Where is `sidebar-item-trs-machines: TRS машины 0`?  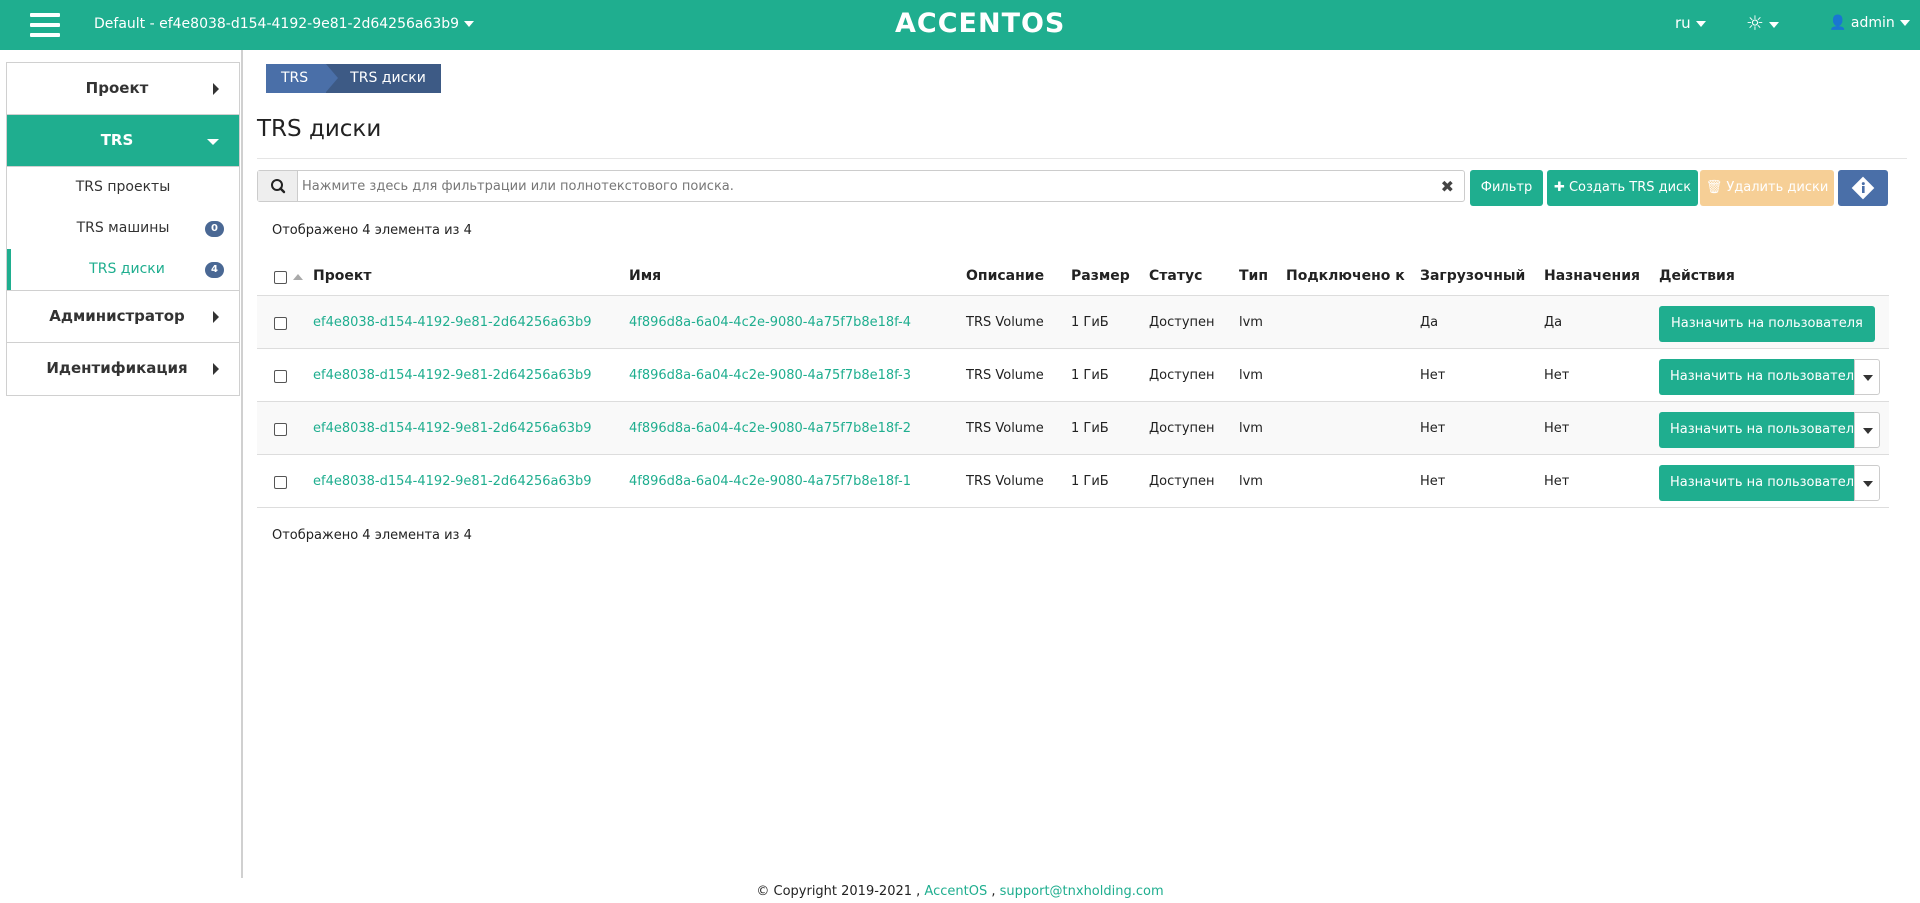 sidebar-item-trs-machines: TRS машины 0 is located at coordinates (123, 228).